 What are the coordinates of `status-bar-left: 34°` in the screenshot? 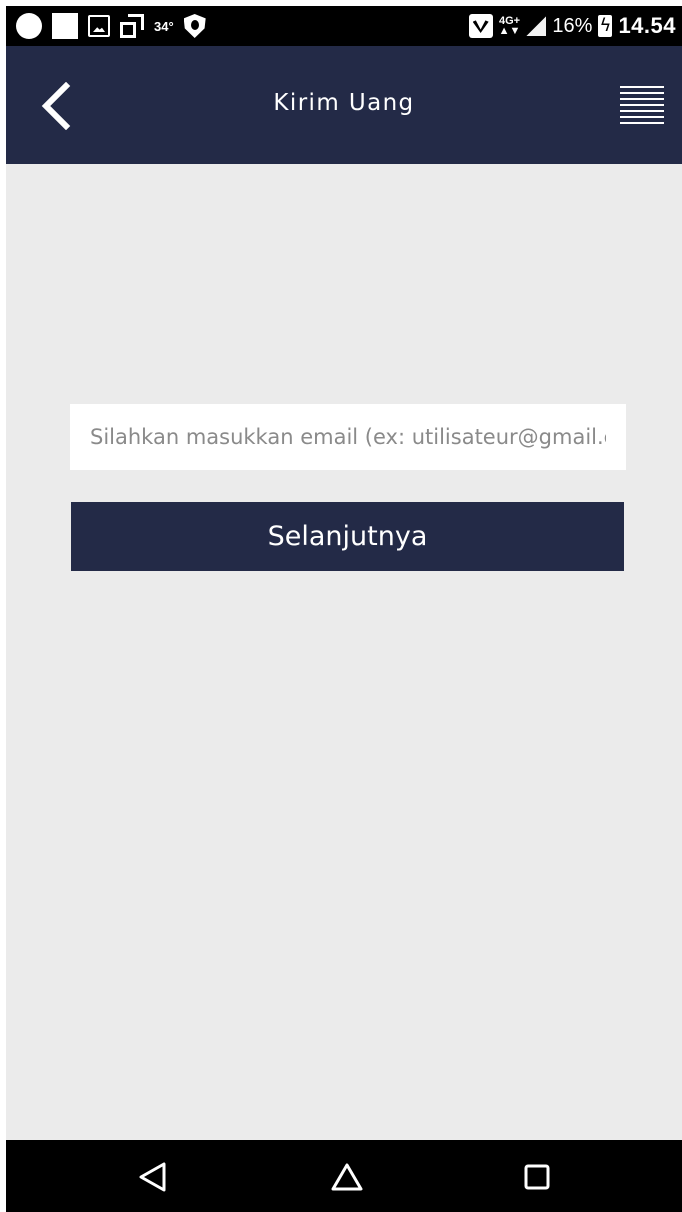 It's located at (111, 26).